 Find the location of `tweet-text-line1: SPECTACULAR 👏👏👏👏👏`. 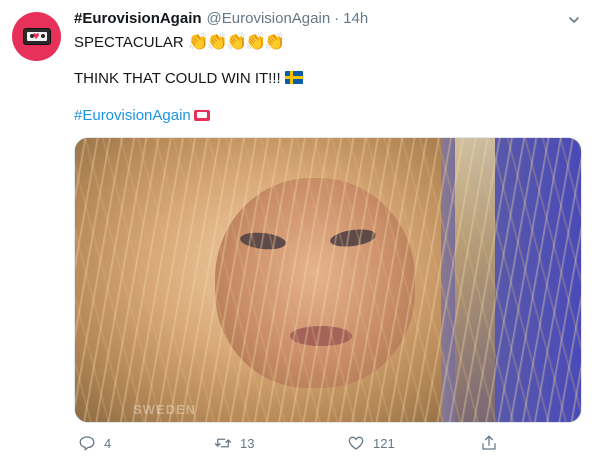

tweet-text-line1: SPECTACULAR 👏👏👏👏👏 is located at coordinates (180, 42).